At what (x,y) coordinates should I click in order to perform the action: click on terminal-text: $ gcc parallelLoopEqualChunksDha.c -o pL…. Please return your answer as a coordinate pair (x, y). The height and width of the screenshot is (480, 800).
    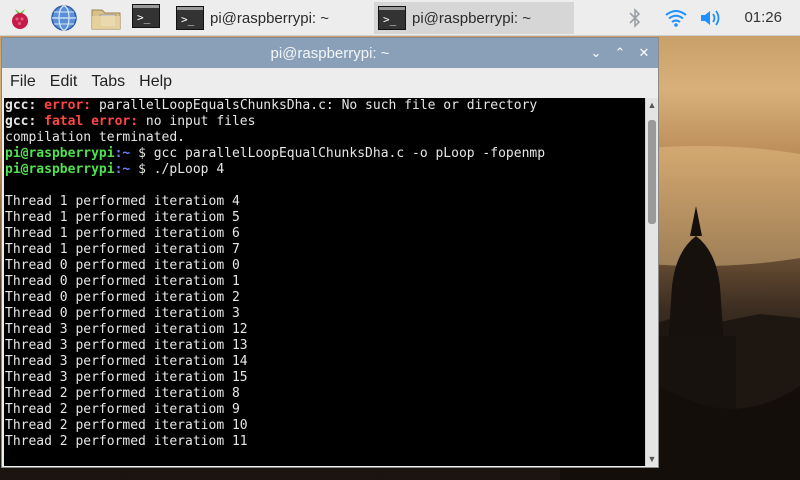
    Looking at the image, I should click on (342, 153).